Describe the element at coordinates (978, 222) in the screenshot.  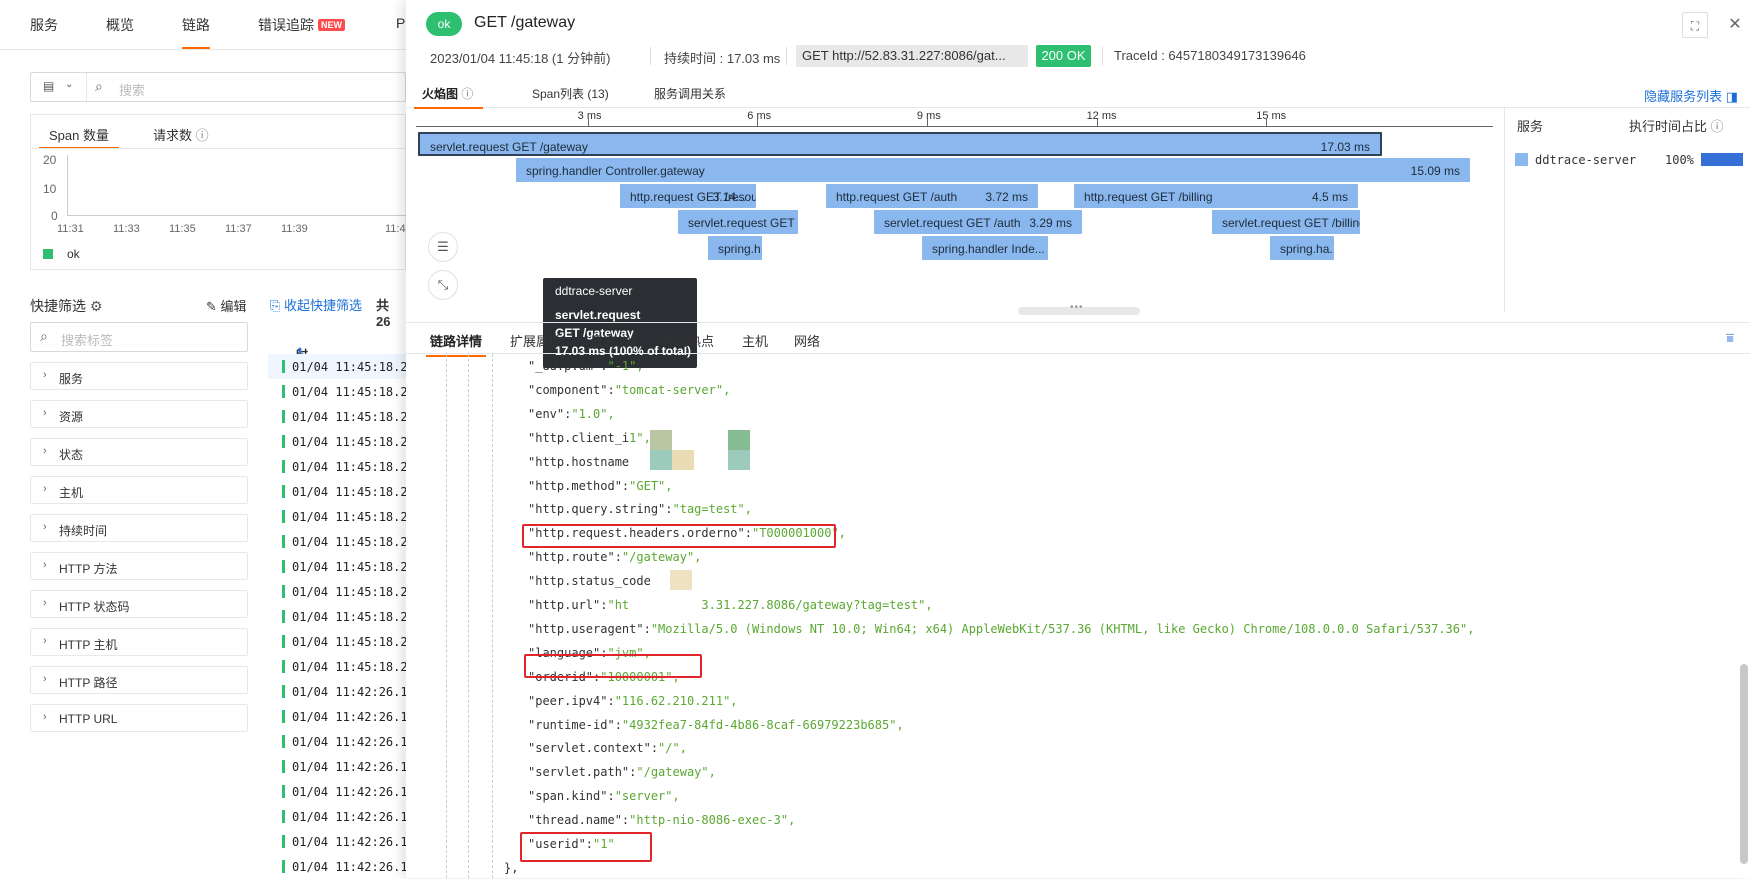
I see `span-bar: servlet.request GET /auth 3.29 ms` at that location.